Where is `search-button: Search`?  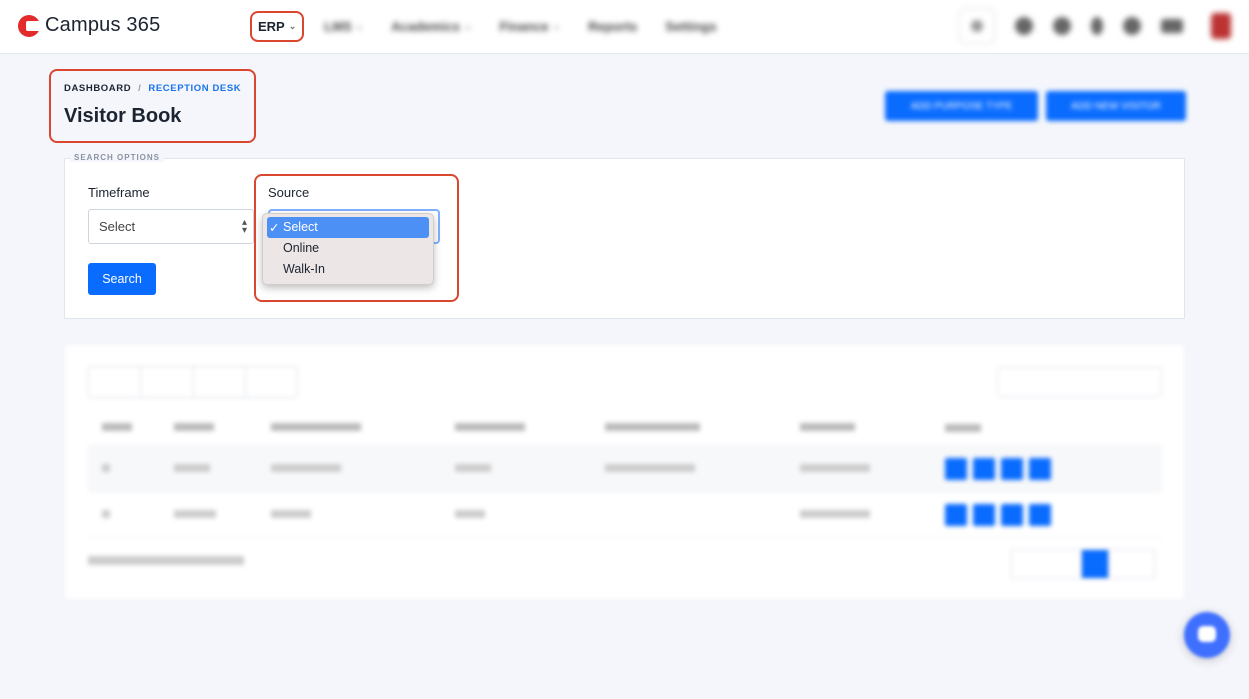
search-button: Search is located at coordinates (122, 279).